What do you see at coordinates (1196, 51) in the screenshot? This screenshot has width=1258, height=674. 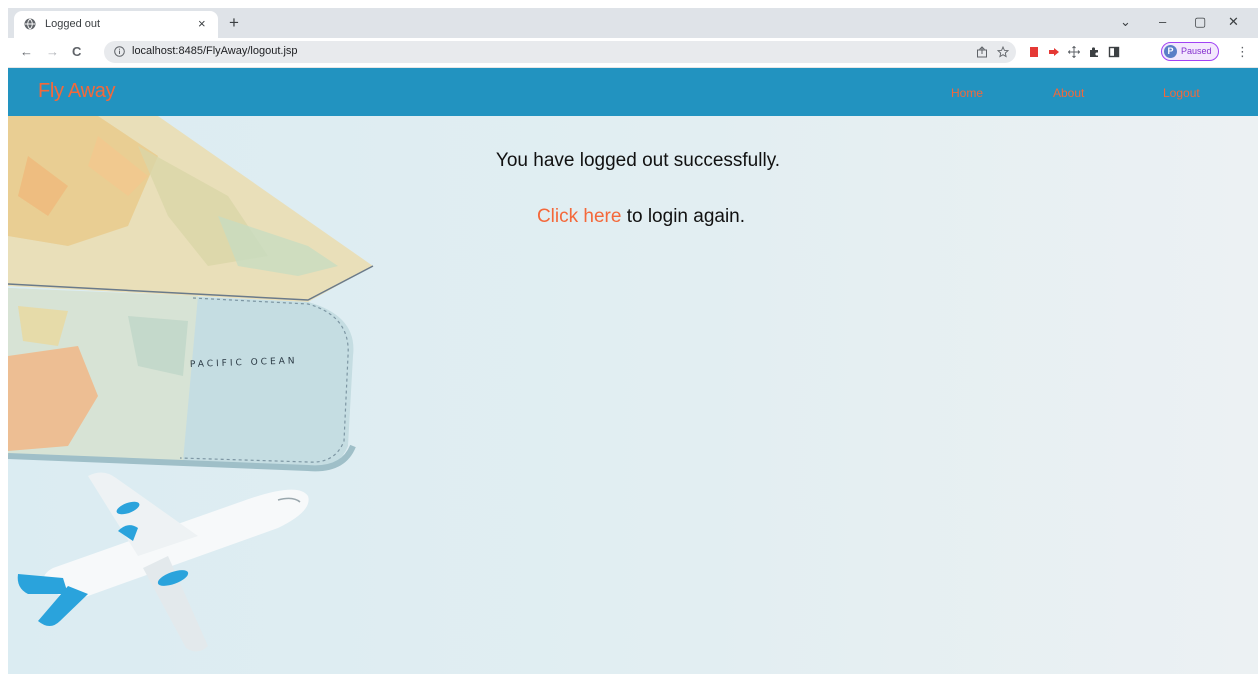 I see `profile-status: Paused` at bounding box center [1196, 51].